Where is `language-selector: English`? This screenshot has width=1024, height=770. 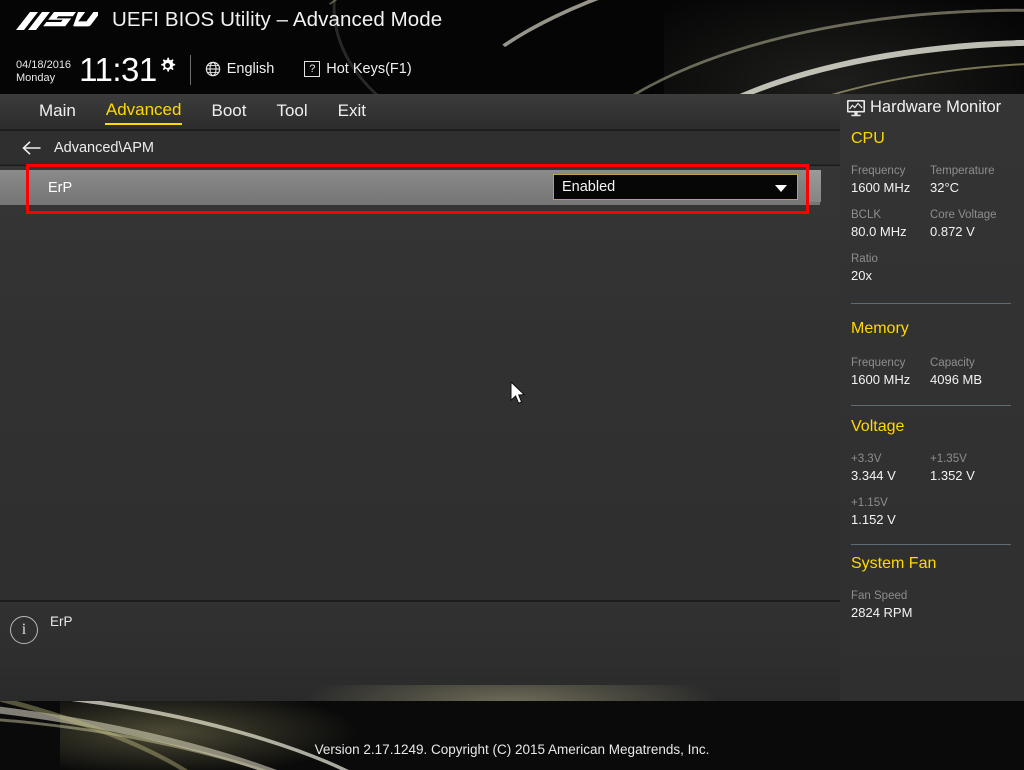 language-selector: English is located at coordinates (240, 69).